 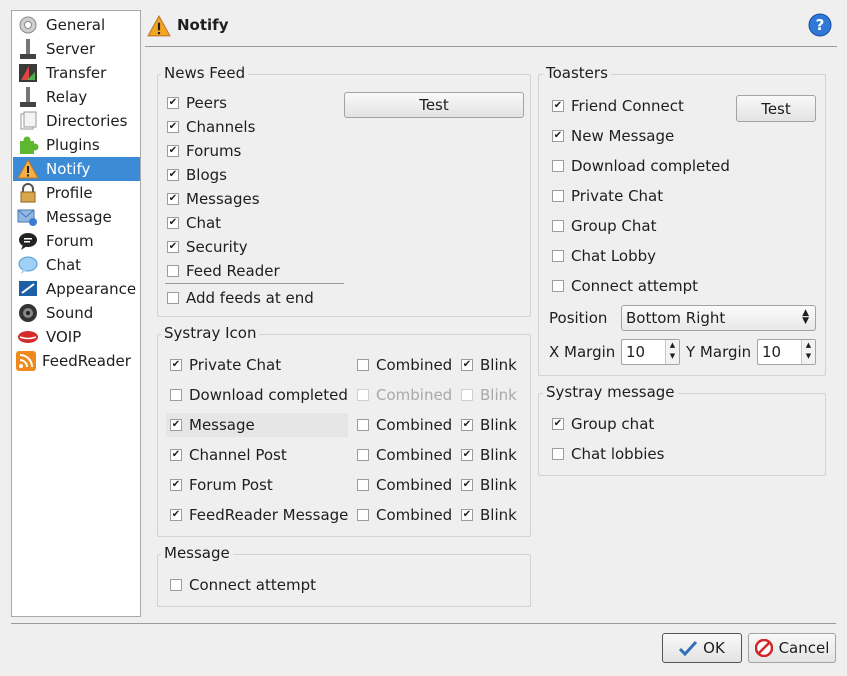 What do you see at coordinates (207, 247) in the screenshot?
I see `news-feed-security-checkbox: Security` at bounding box center [207, 247].